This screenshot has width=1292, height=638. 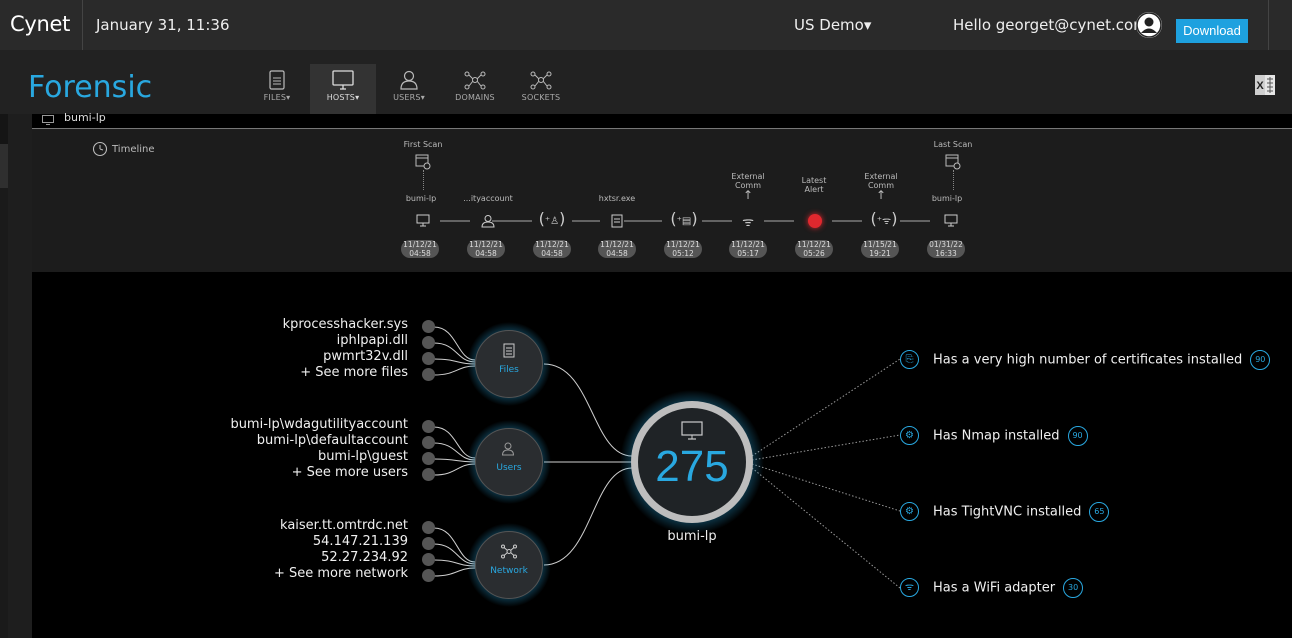 I want to click on event-timestamp: 11/12/21 05:17, so click(x=748, y=249).